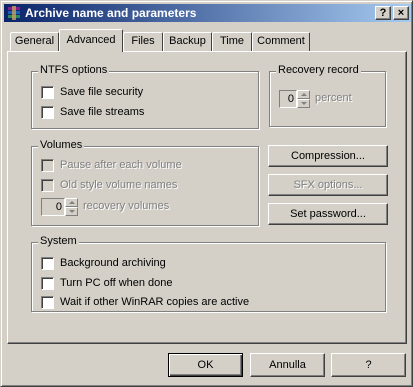 This screenshot has height=387, width=413. What do you see at coordinates (288, 99) in the screenshot?
I see `recovery-percent-value: 0` at bounding box center [288, 99].